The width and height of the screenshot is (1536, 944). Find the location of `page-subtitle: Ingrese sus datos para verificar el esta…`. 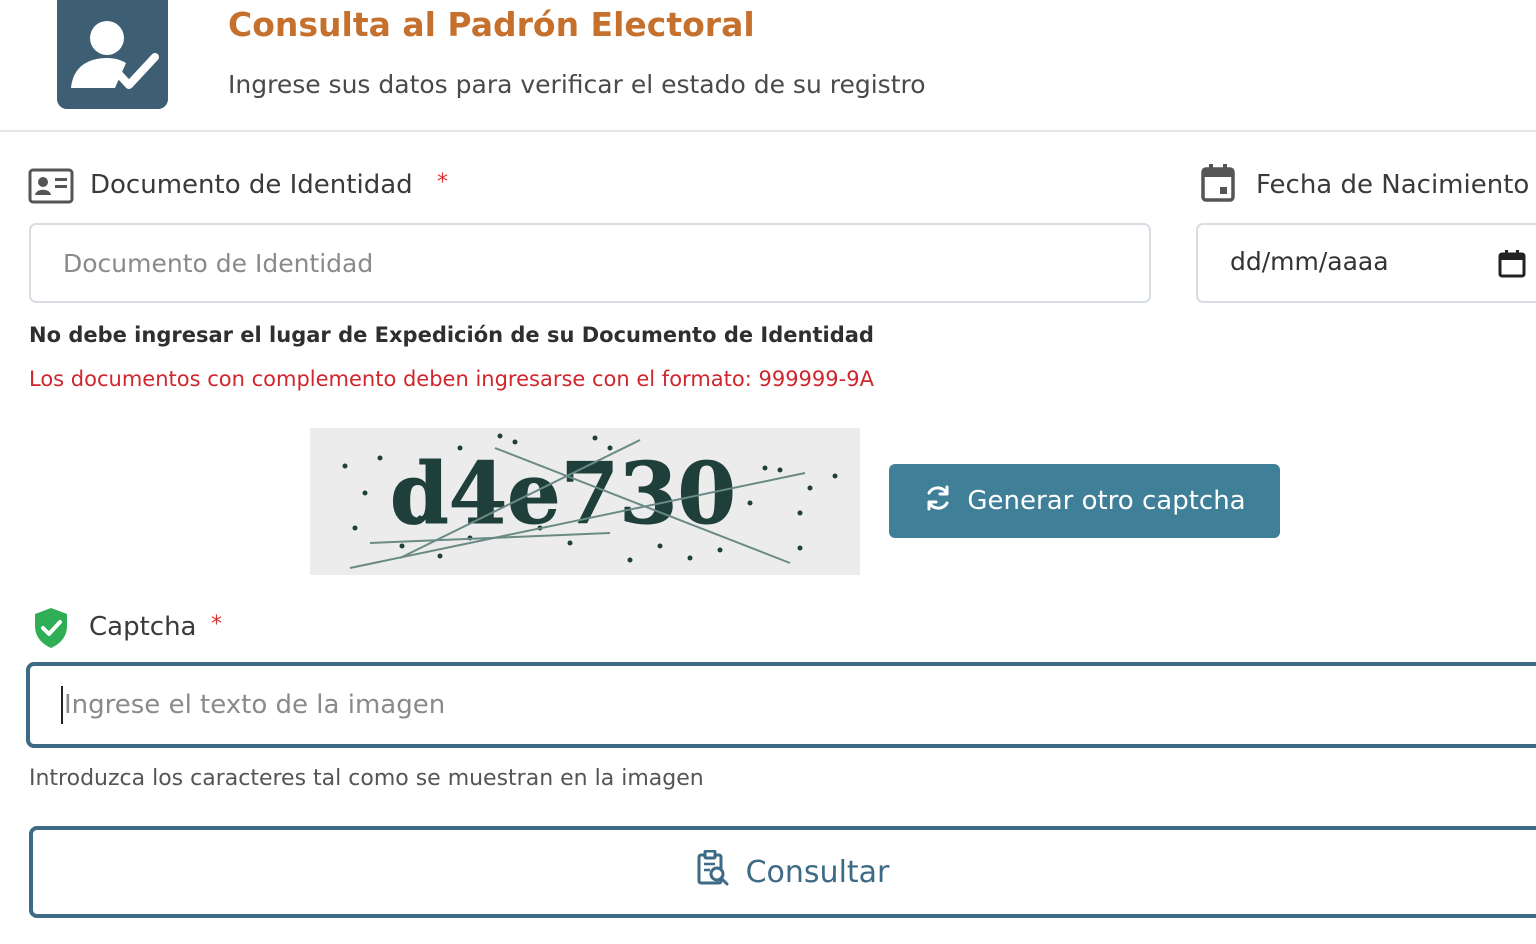

page-subtitle: Ingrese sus datos para verificar el esta… is located at coordinates (577, 84).